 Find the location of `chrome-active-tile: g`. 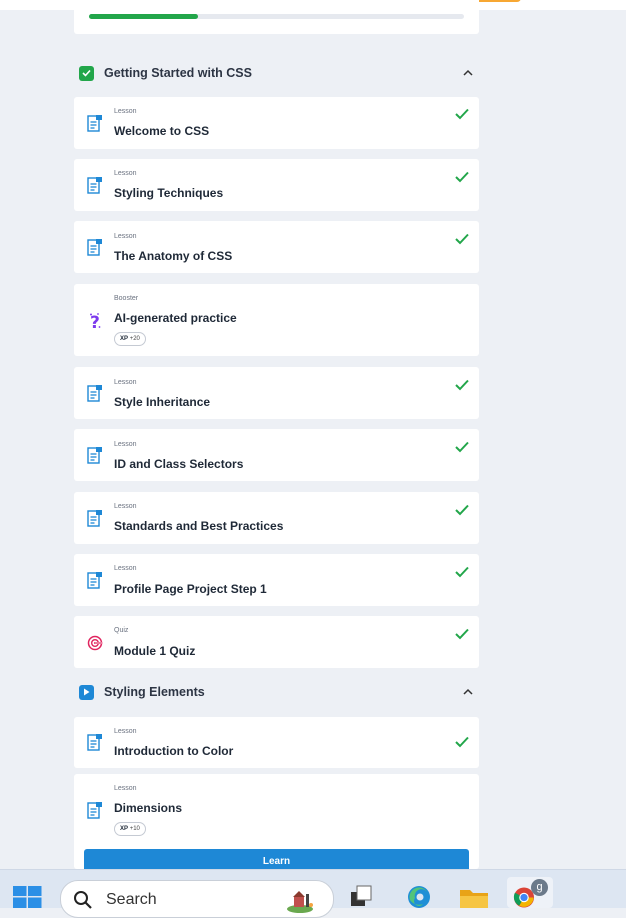

chrome-active-tile: g is located at coordinates (530, 892).